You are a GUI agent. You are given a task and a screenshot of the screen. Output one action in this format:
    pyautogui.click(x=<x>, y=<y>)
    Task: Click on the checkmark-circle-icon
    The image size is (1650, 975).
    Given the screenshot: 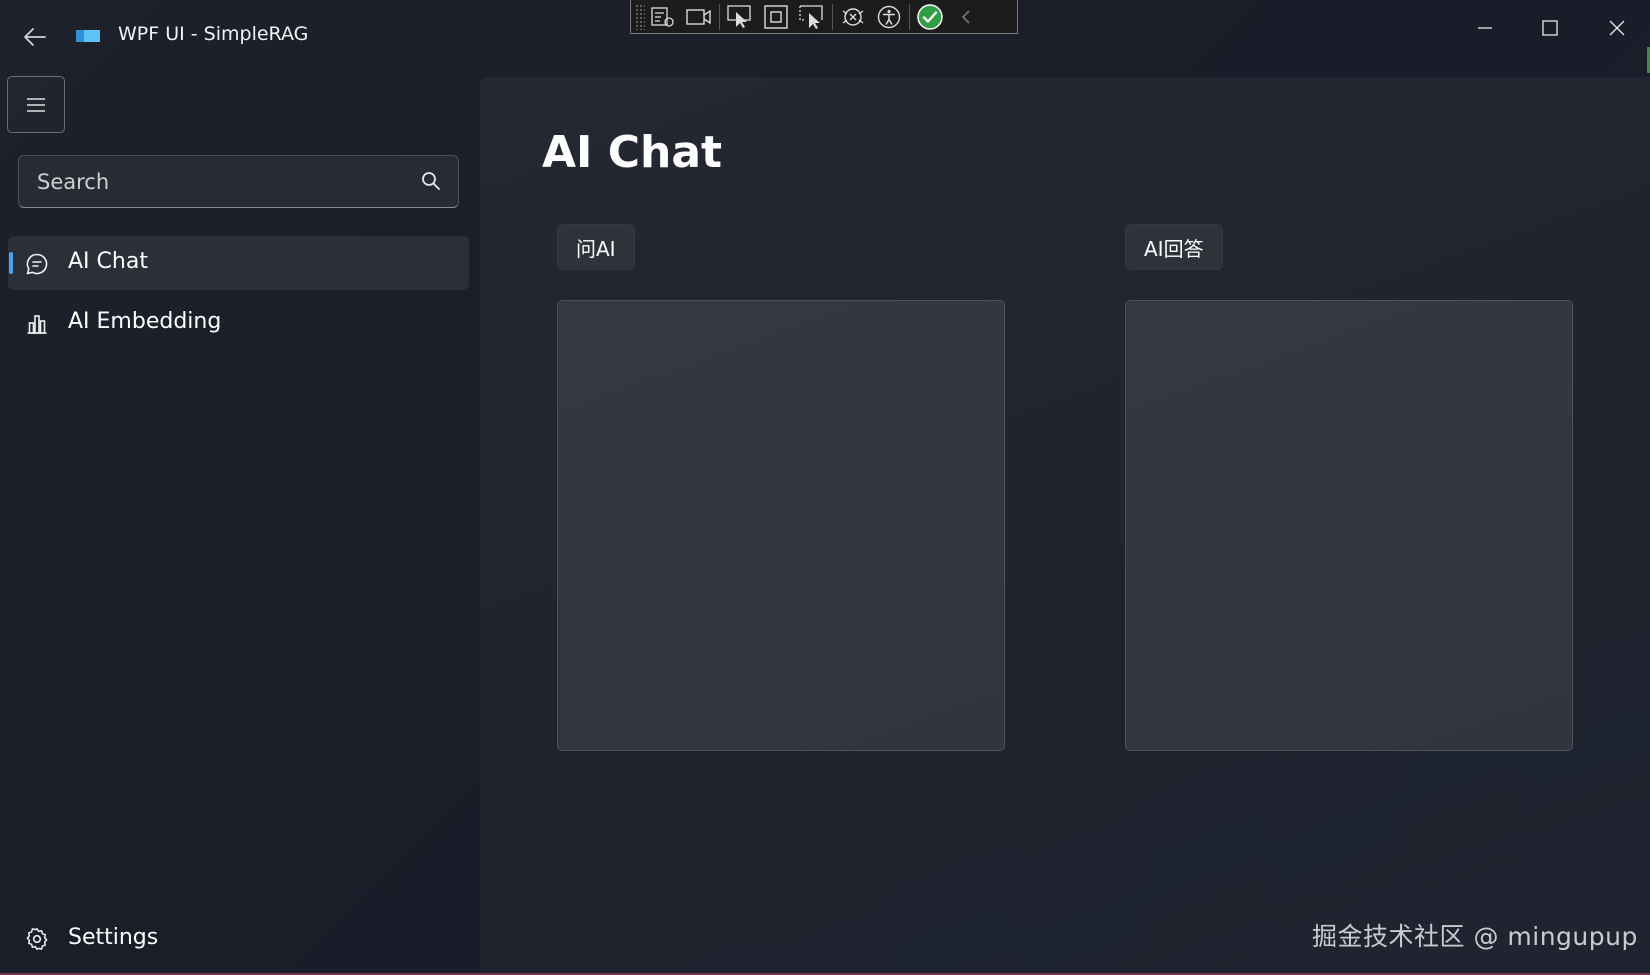 What is the action you would take?
    pyautogui.click(x=930, y=16)
    